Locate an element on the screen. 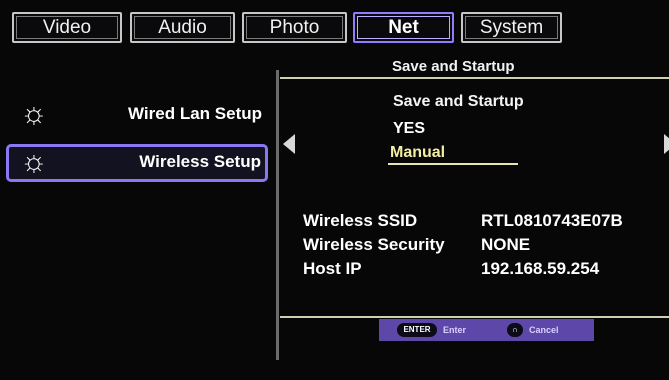 This screenshot has height=380, width=669. sidebar-item-label: Wired Lan Setup is located at coordinates (195, 113).